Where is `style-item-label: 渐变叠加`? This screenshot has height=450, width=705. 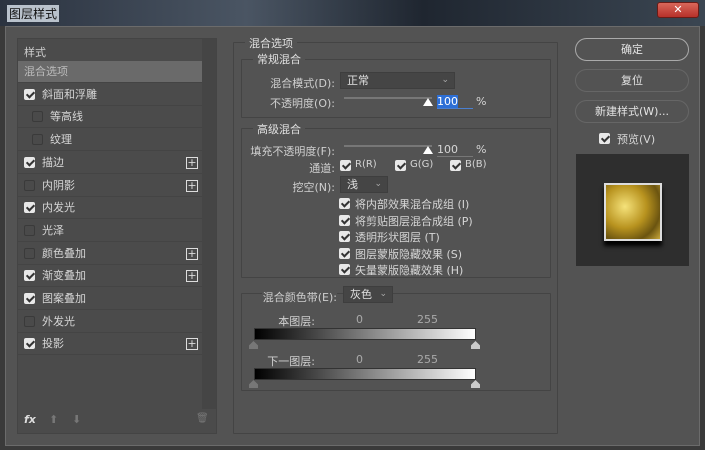 style-item-label: 渐变叠加 is located at coordinates (64, 276).